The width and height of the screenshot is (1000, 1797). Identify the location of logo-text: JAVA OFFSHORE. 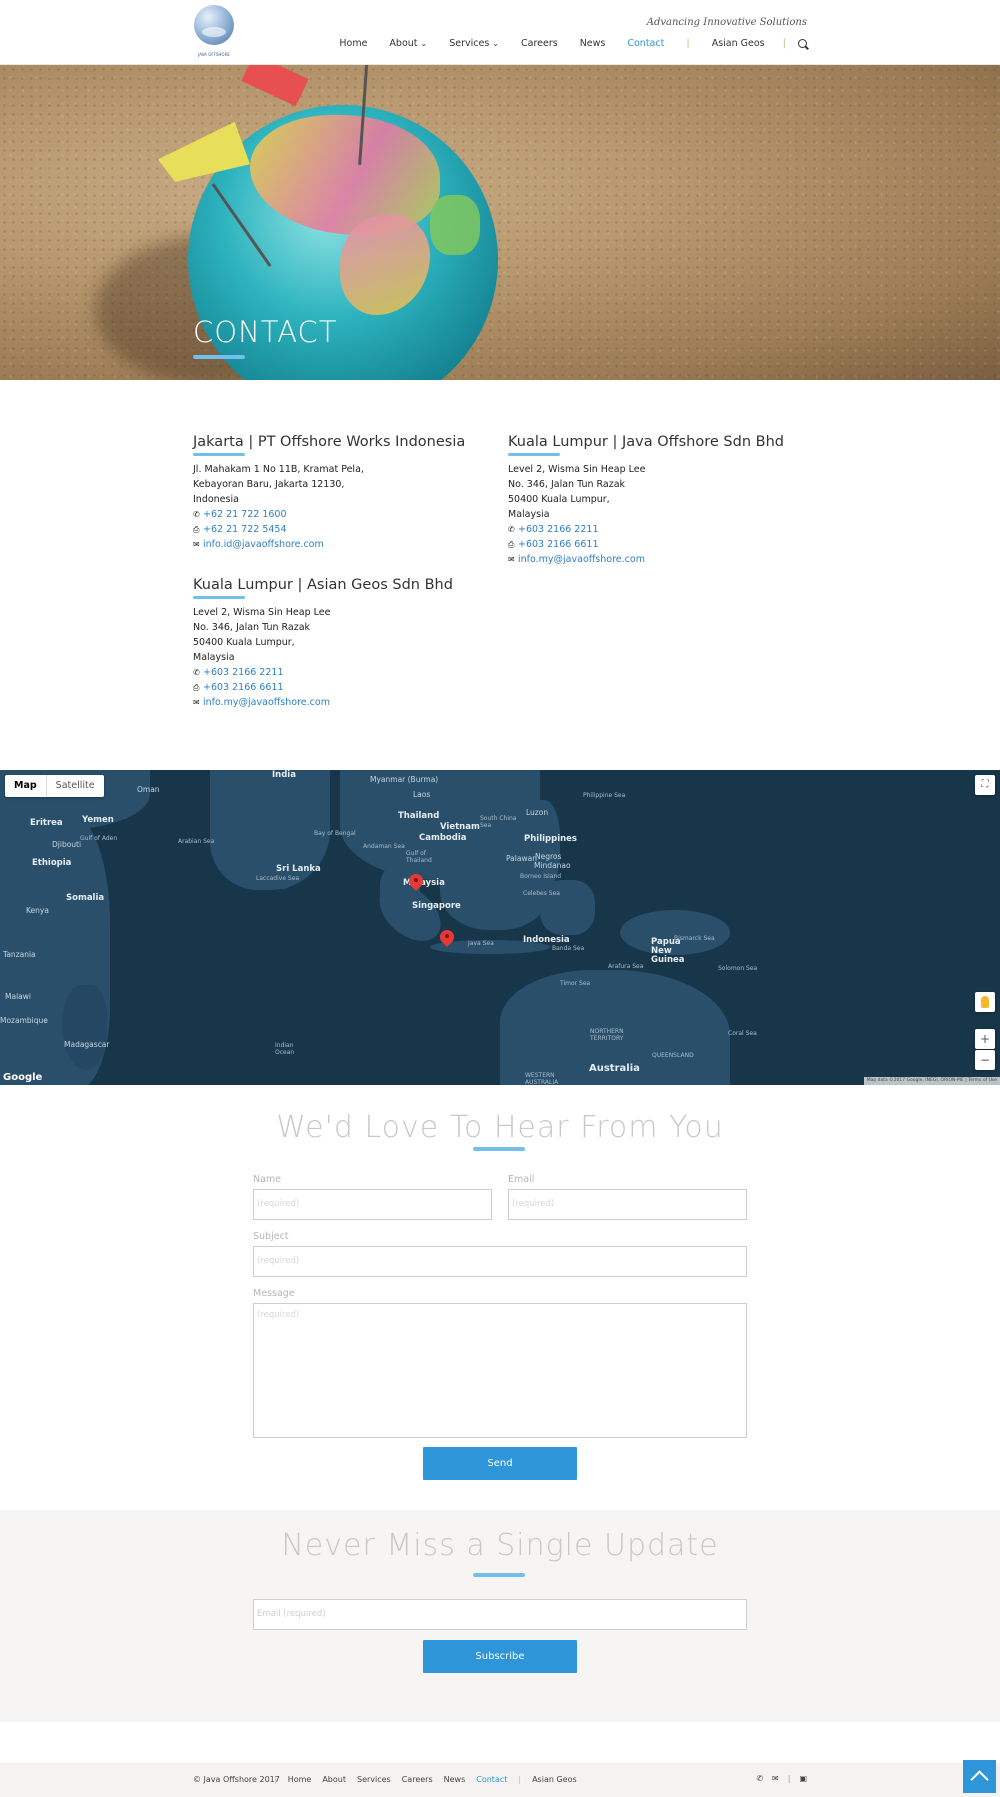
(214, 54).